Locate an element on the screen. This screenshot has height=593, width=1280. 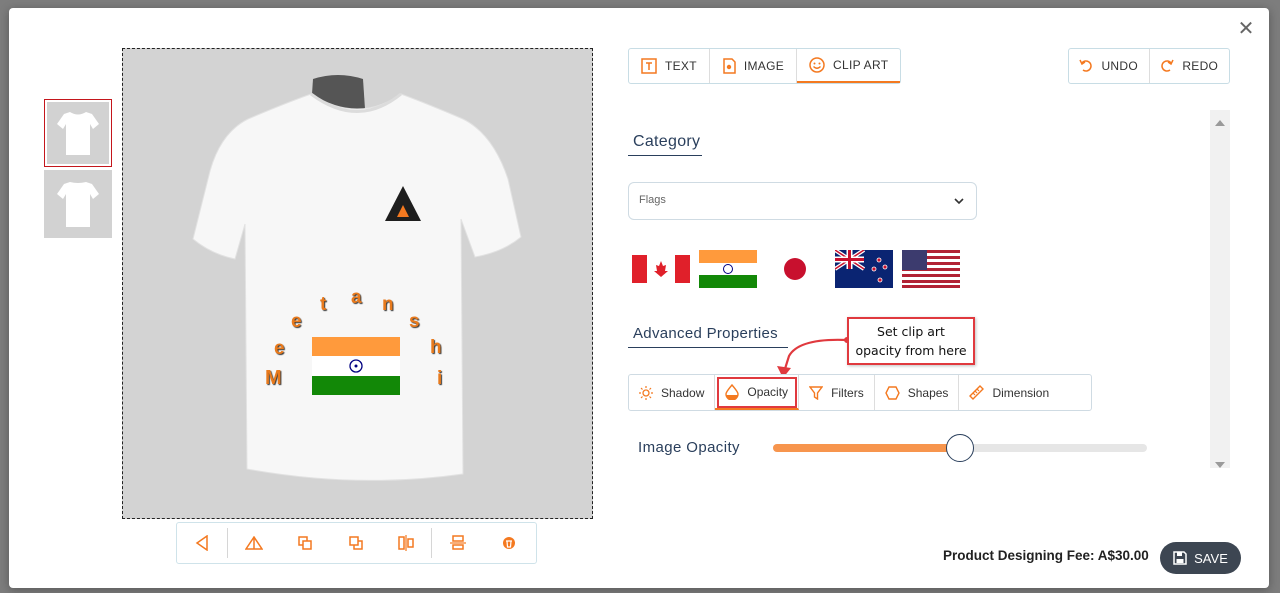
clipart-icon is located at coordinates (817, 65).